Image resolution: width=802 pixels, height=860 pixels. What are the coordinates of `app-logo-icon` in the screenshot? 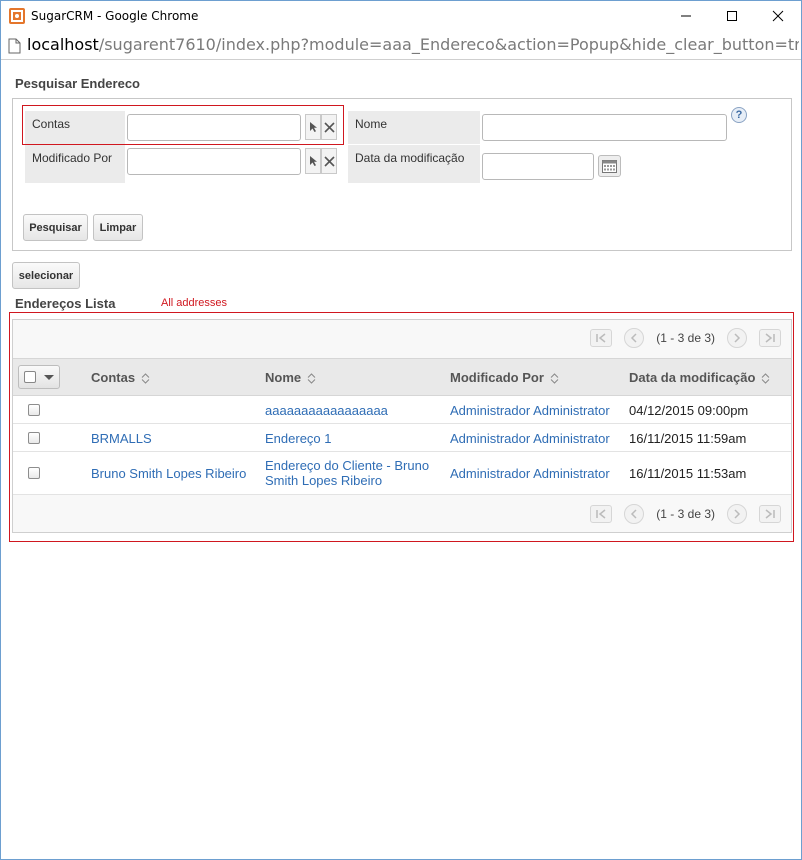 It's located at (17, 16).